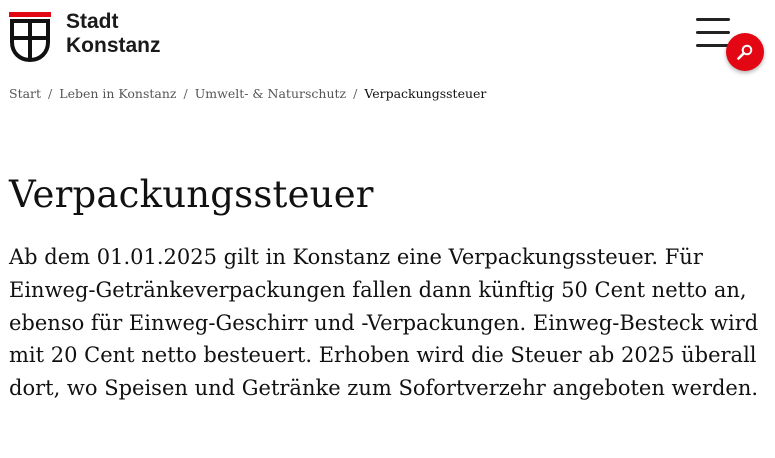 This screenshot has height=458, width=775. Describe the element at coordinates (117, 93) in the screenshot. I see `breadcrumb-link-leben-in-konstanz: Leben in Konstanz` at that location.